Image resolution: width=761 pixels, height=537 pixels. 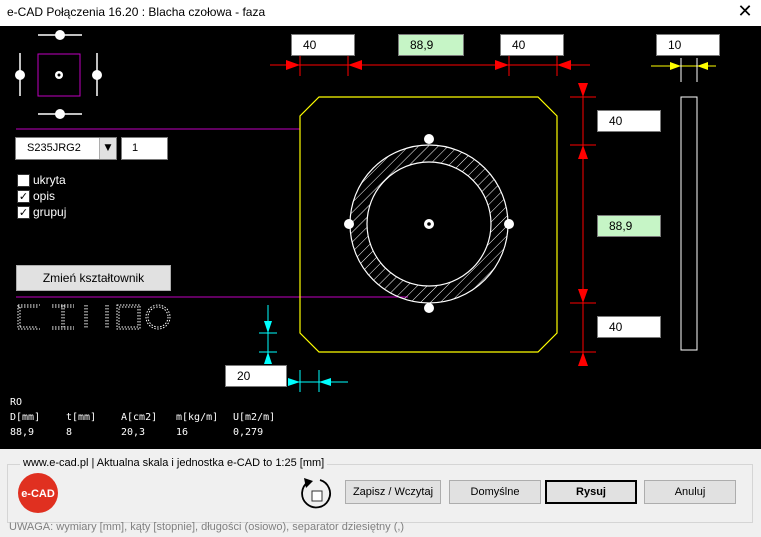 I want to click on profile-tube-icon, so click(x=158, y=317).